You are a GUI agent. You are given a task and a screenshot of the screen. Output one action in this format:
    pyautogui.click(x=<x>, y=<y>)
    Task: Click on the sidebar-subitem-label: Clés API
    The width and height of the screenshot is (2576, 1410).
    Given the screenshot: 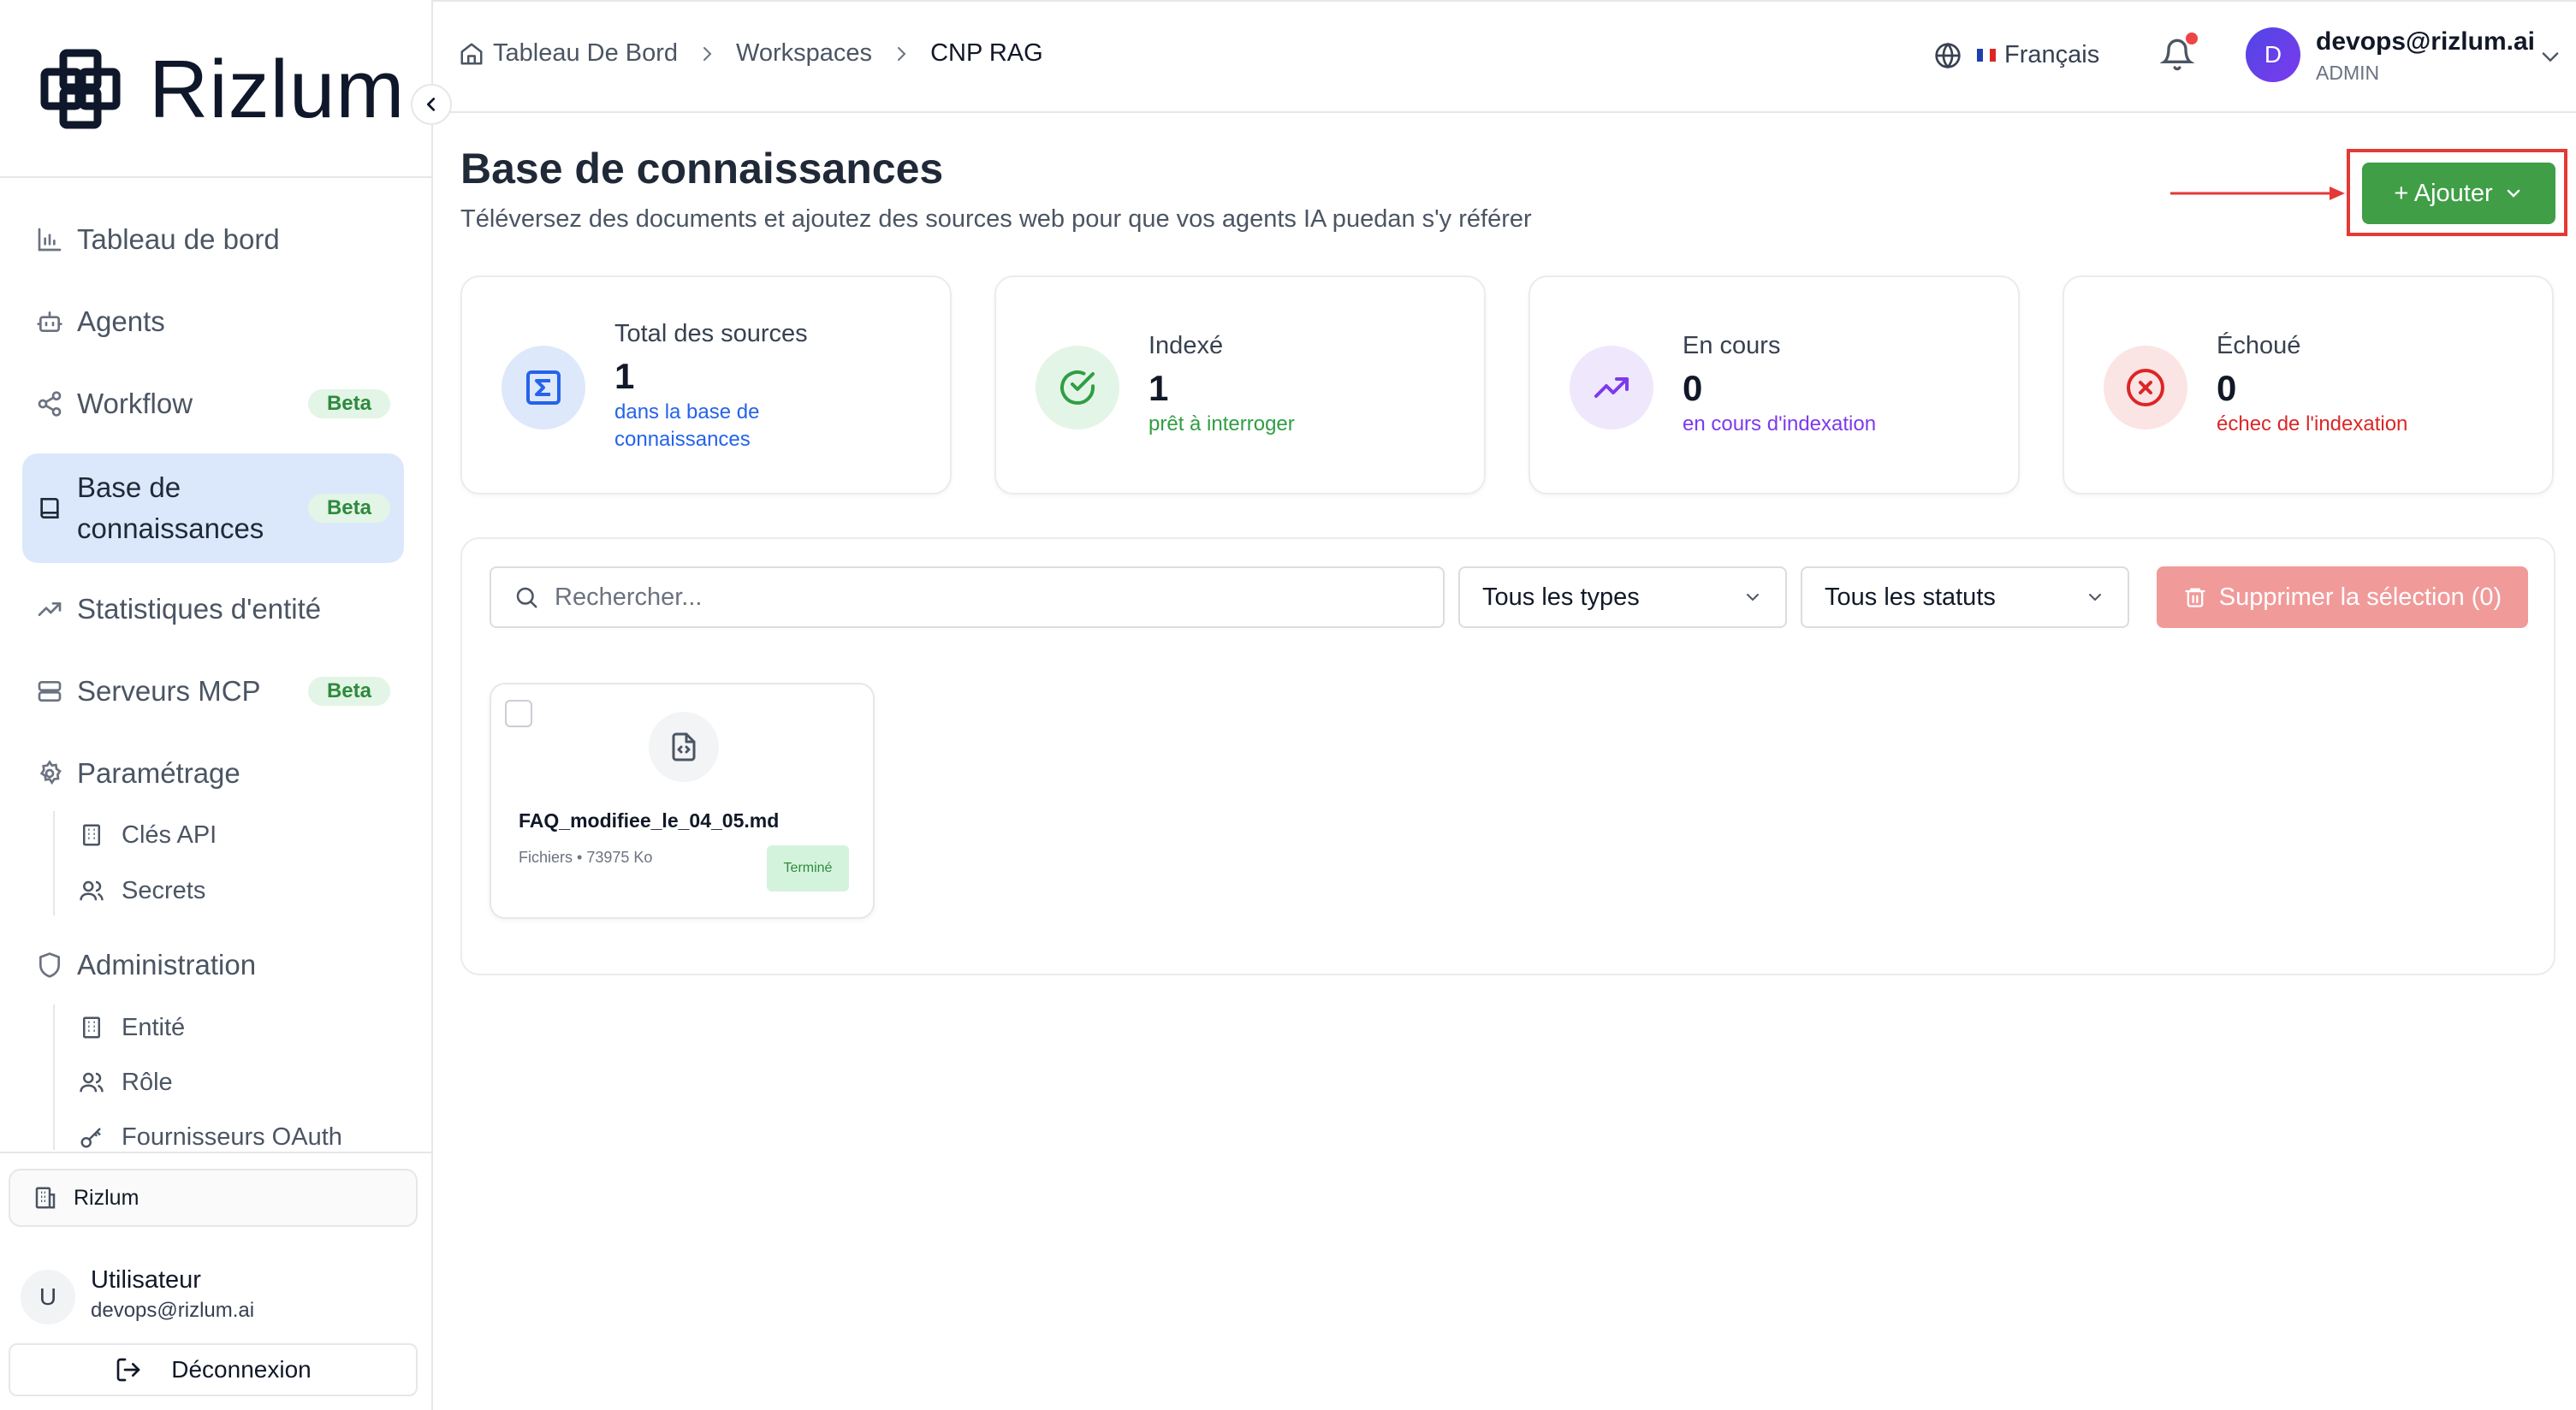 What is the action you would take?
    pyautogui.click(x=169, y=835)
    